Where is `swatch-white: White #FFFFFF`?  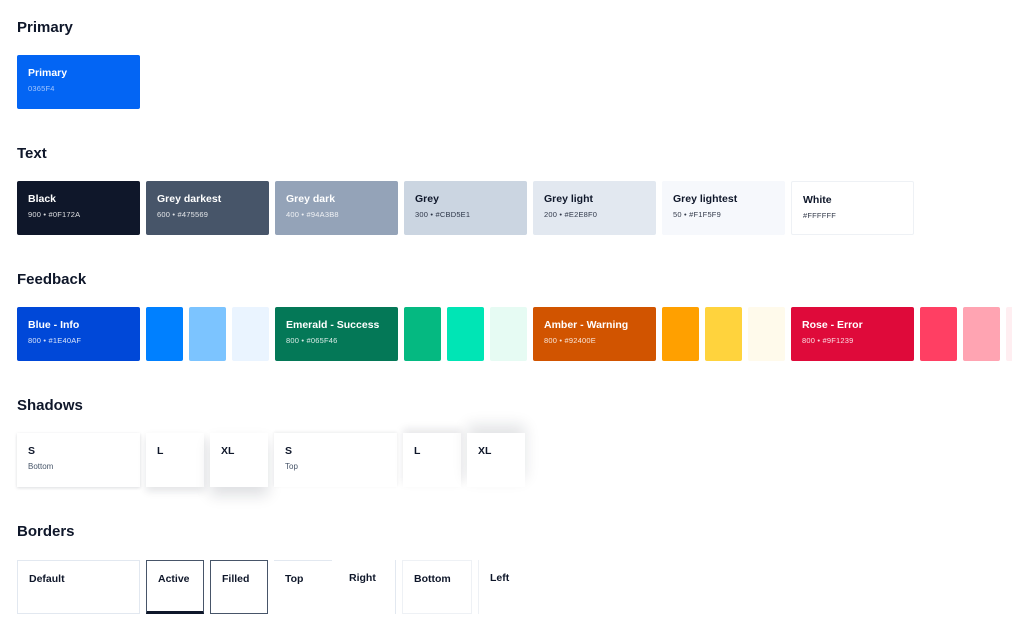 swatch-white: White #FFFFFF is located at coordinates (852, 208).